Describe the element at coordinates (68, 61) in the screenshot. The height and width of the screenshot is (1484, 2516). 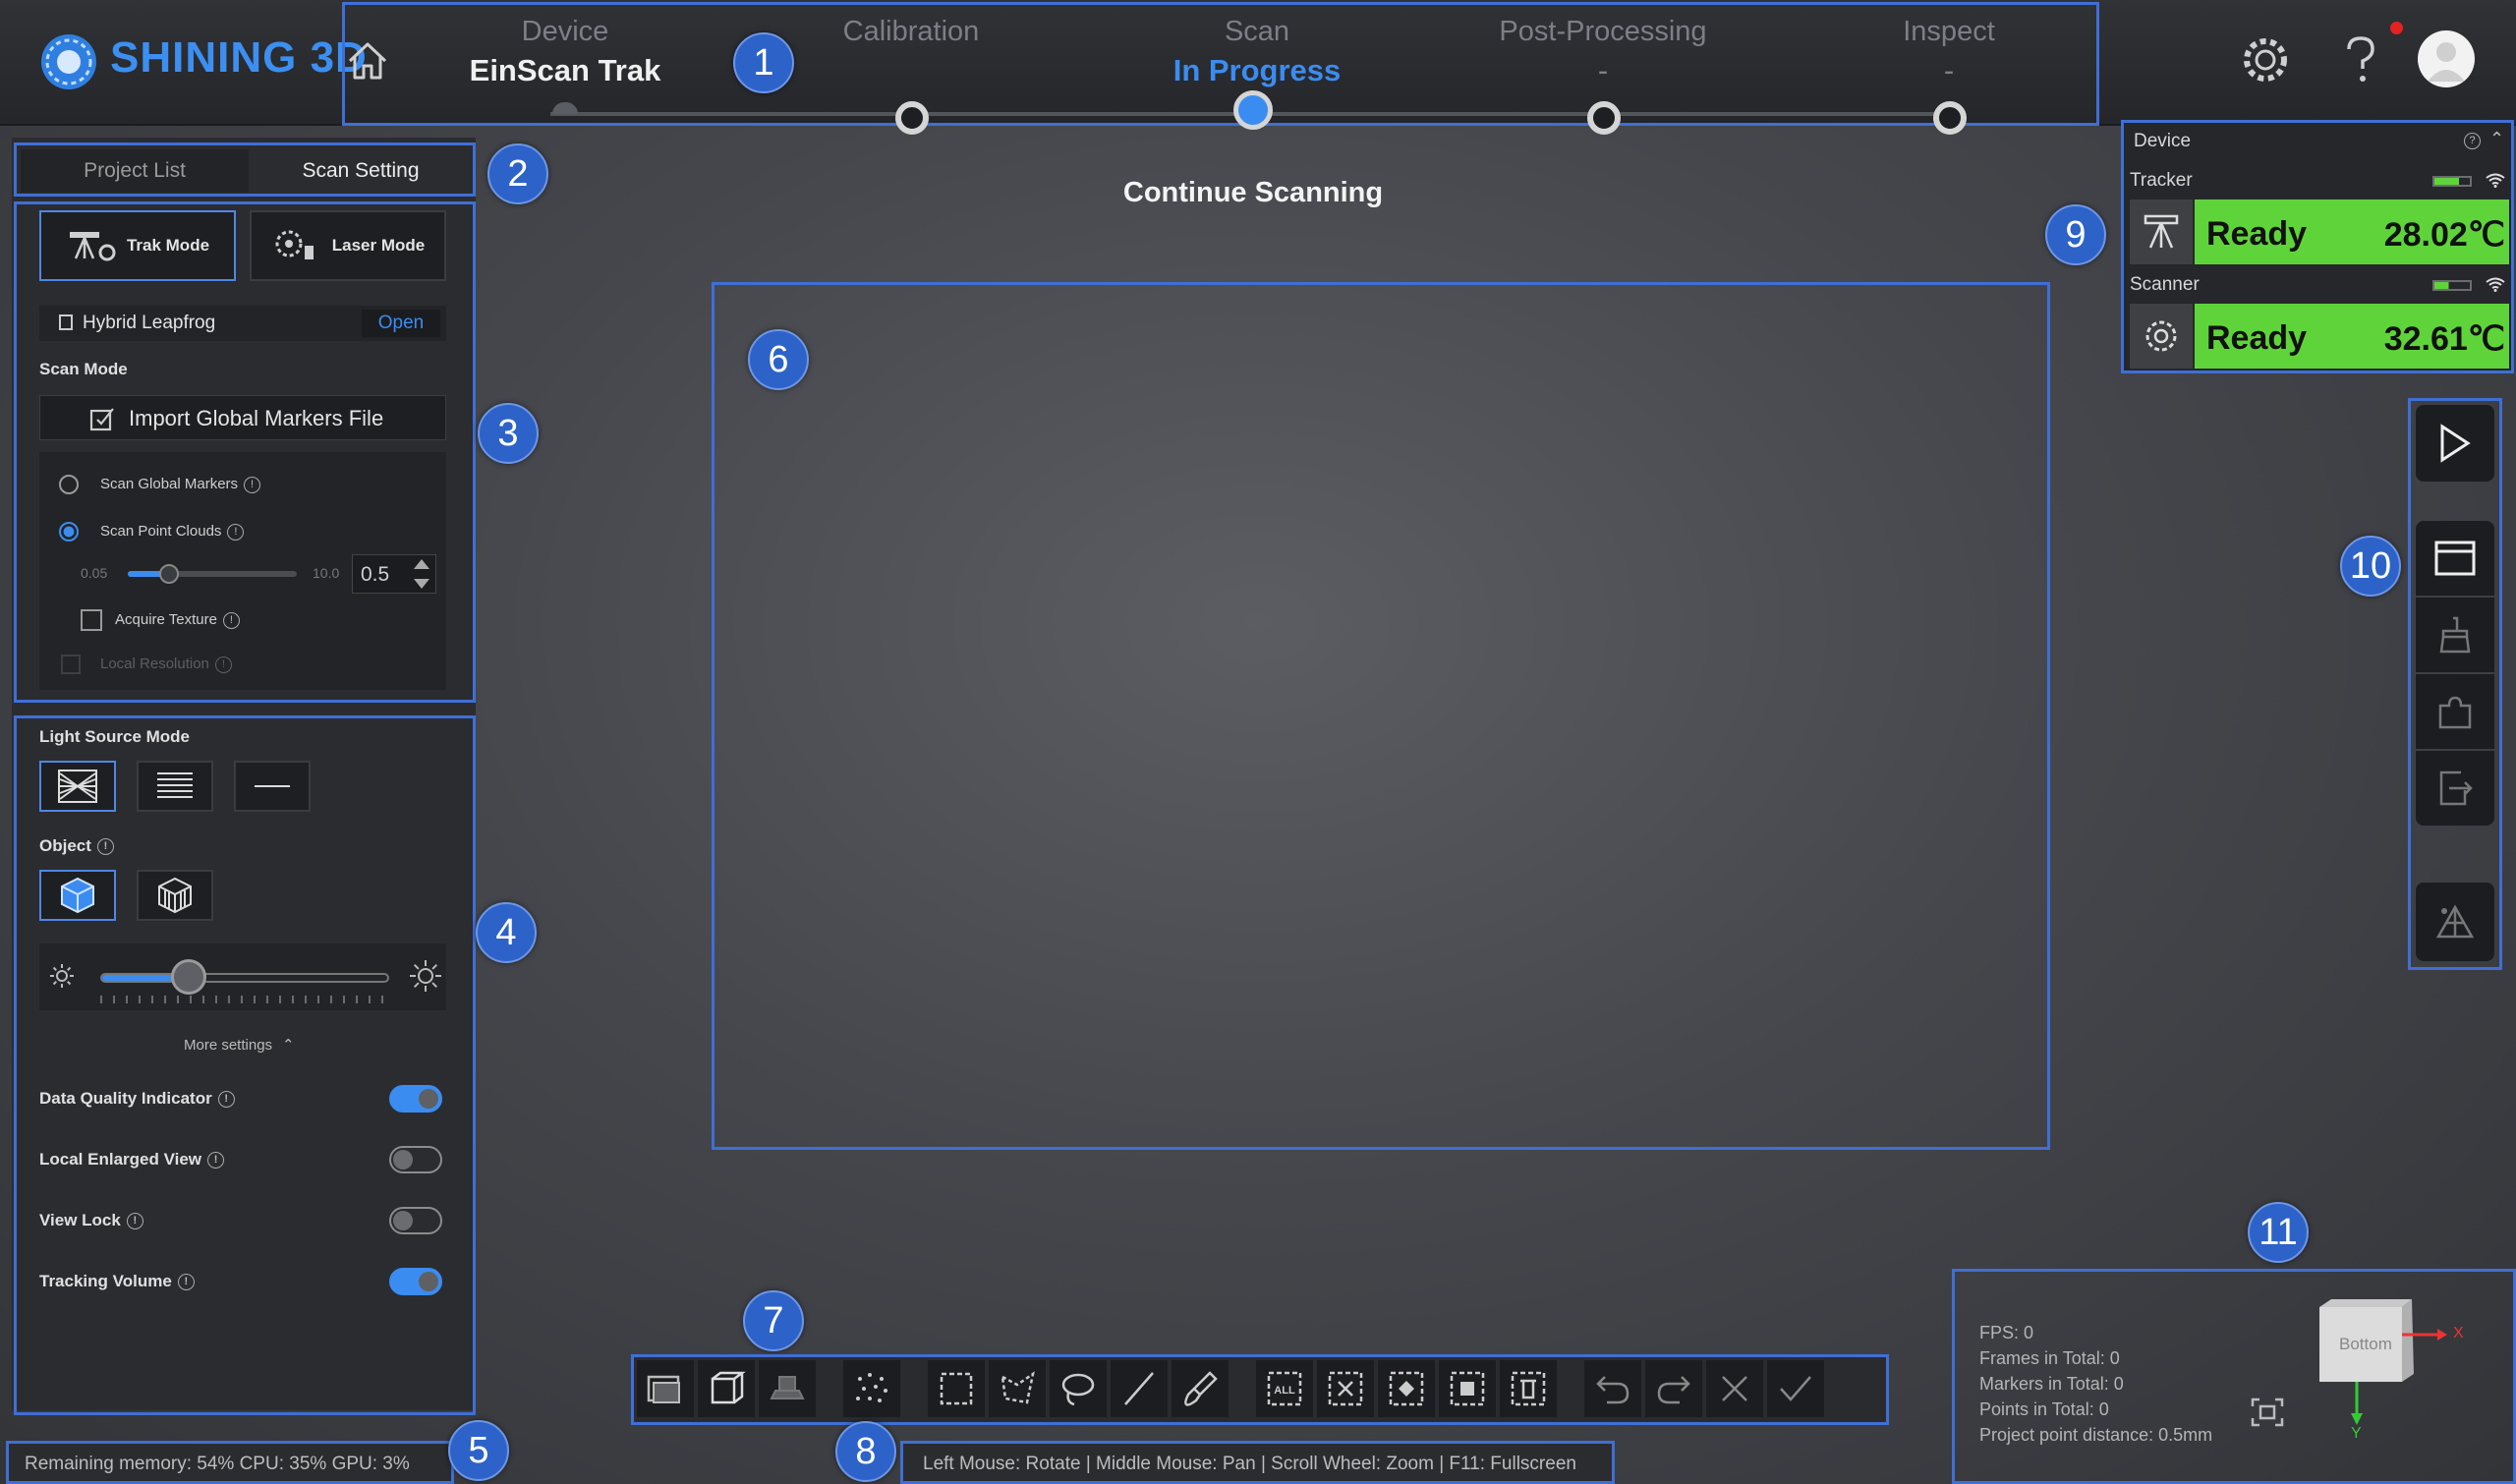
I see `logo-icon` at that location.